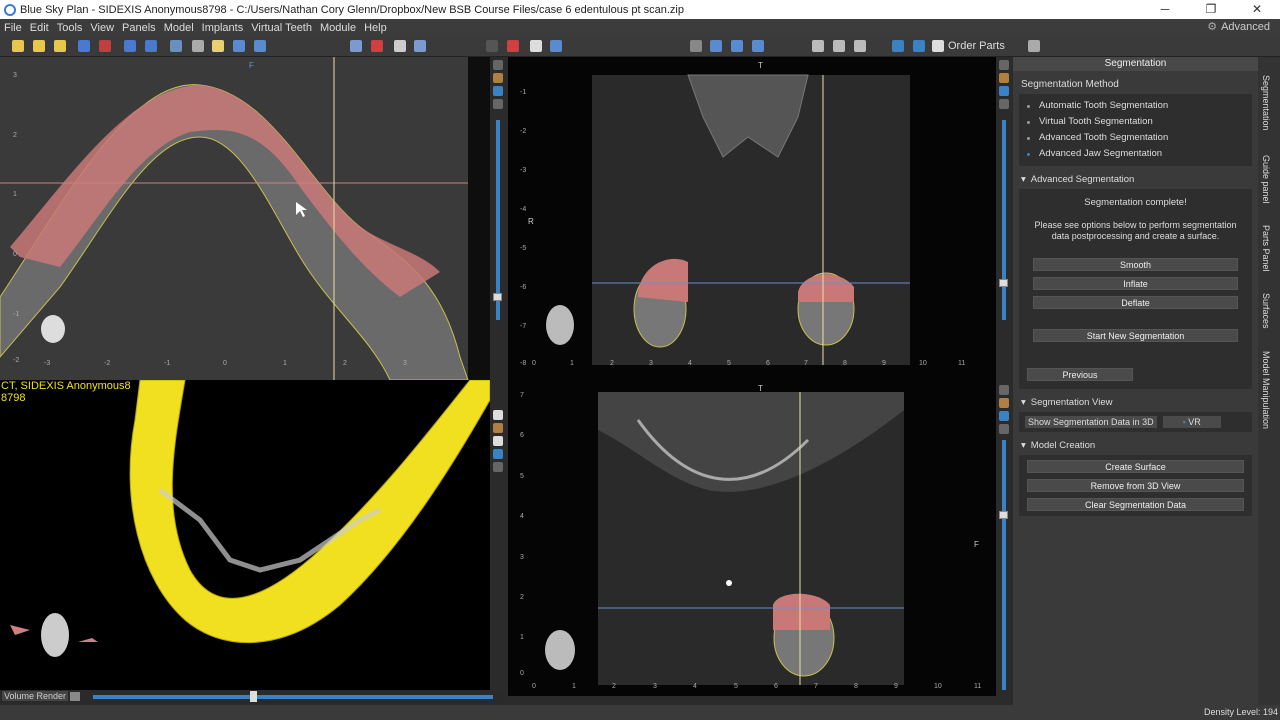 The image size is (1280, 720). Describe the element at coordinates (1135, 138) in the screenshot. I see `method-advanced-tooth: Advanced Tooth Segmentation` at that location.